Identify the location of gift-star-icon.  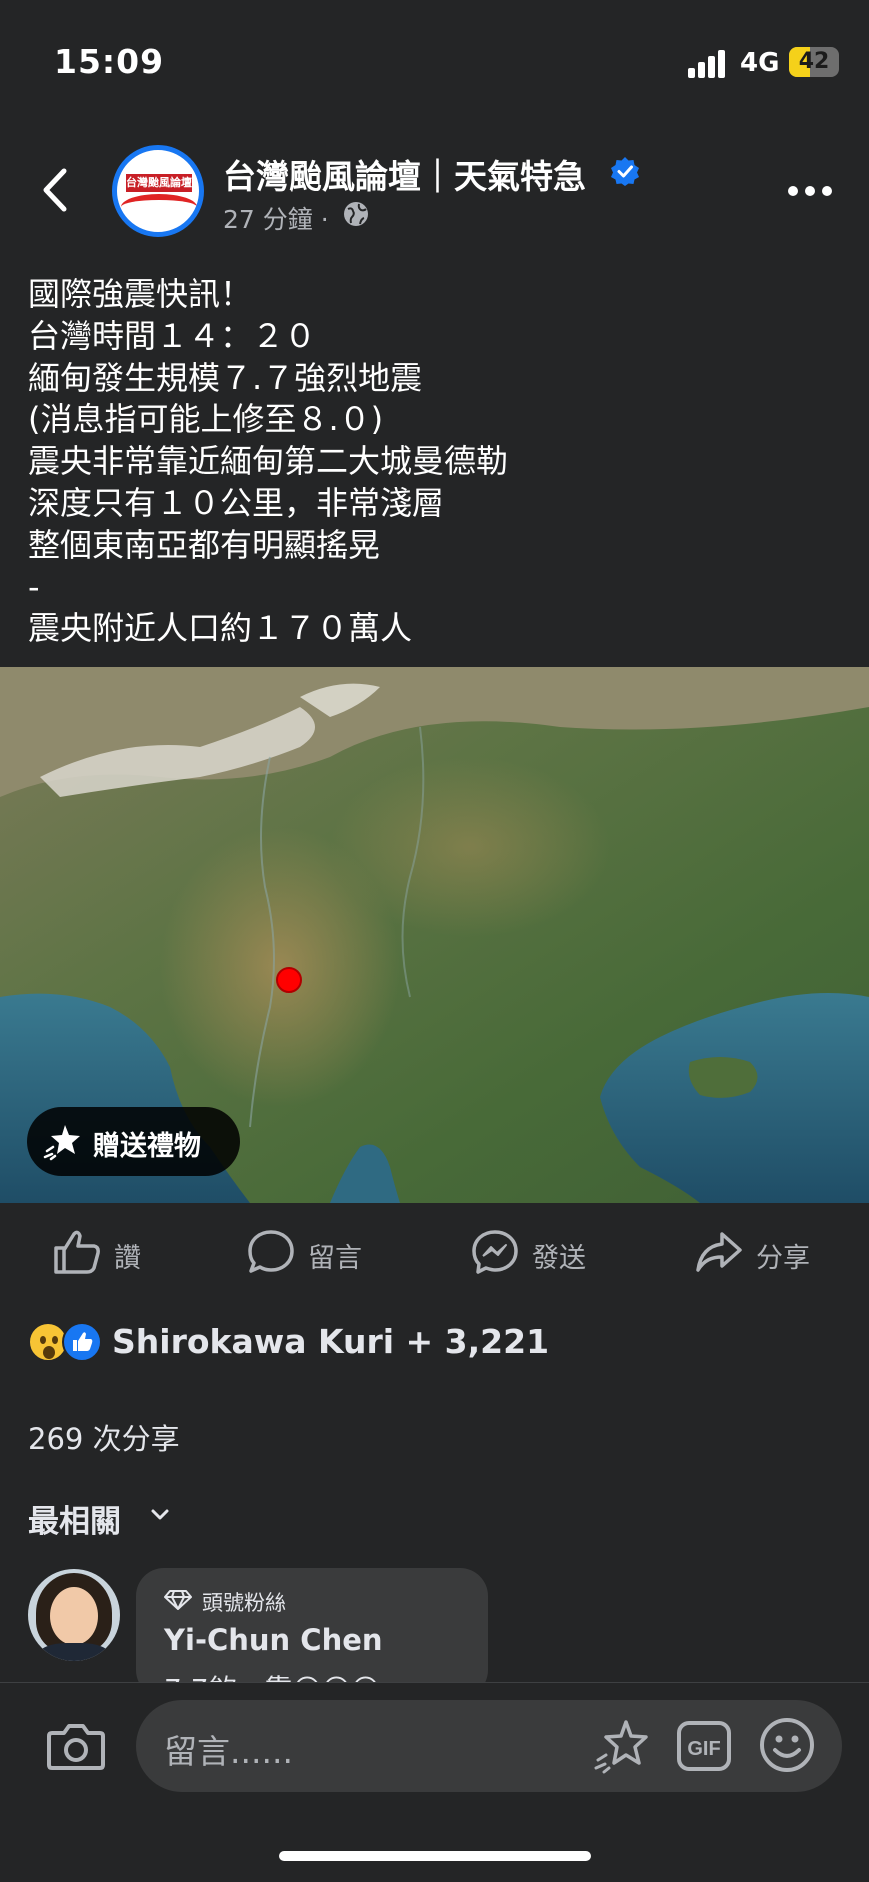
(61, 1143).